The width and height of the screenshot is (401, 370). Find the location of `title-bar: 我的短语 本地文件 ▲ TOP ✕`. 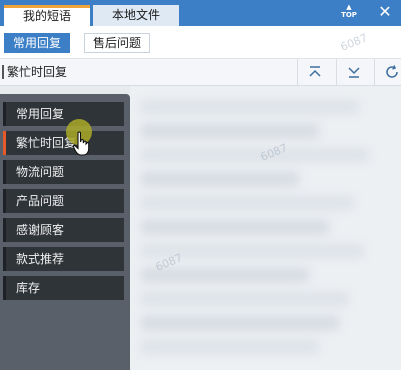

title-bar: 我的短语 本地文件 ▲ TOP ✕ is located at coordinates (200, 13).